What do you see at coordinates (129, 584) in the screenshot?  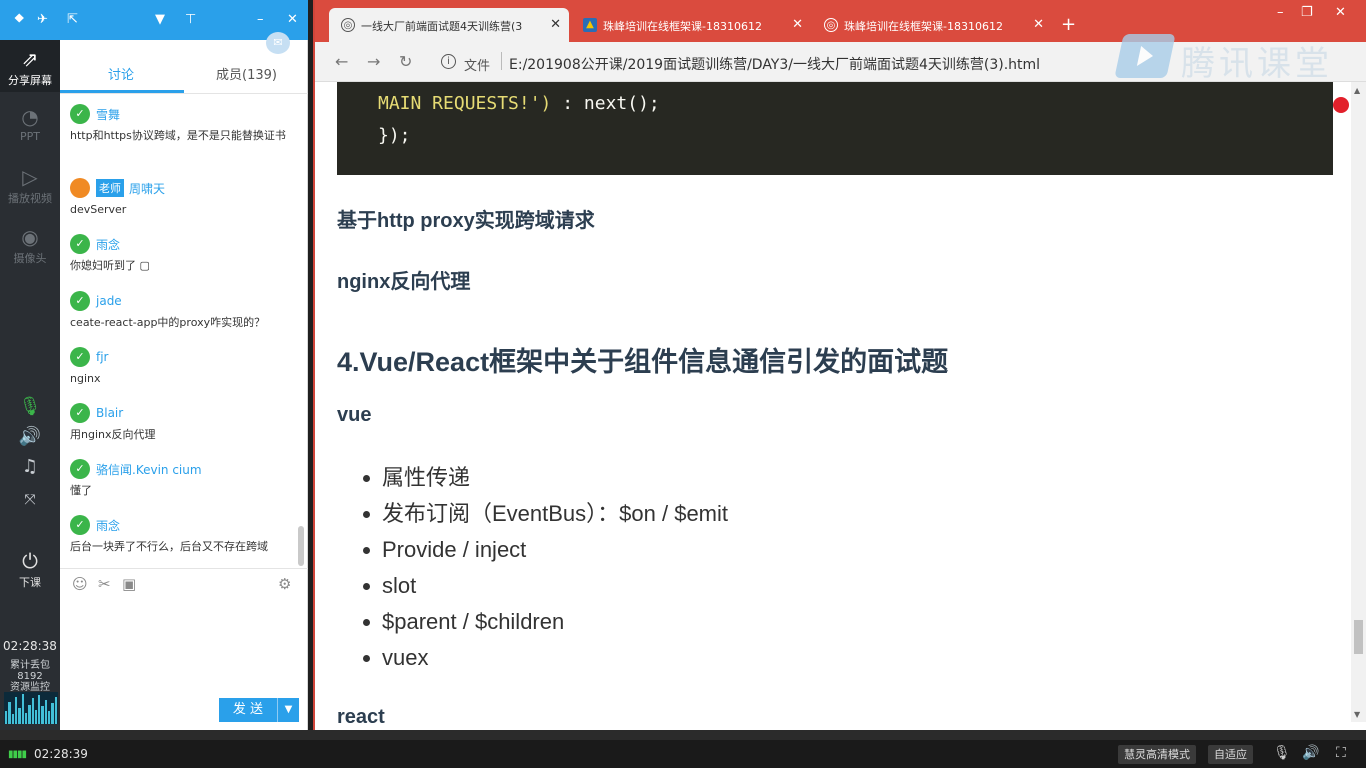 I see `image-icon: ▣` at bounding box center [129, 584].